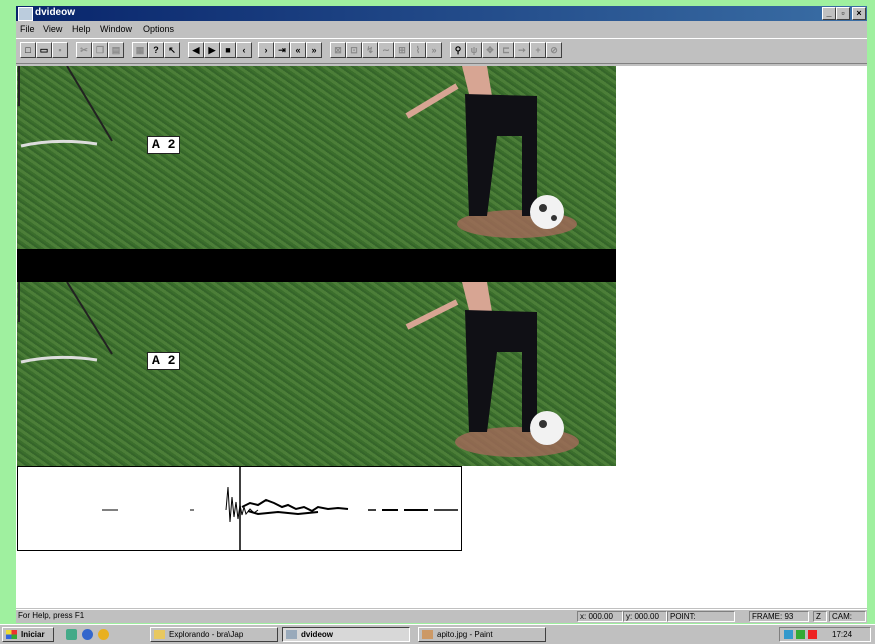  What do you see at coordinates (60, 50) in the screenshot?
I see `save-icon: ▪` at bounding box center [60, 50].